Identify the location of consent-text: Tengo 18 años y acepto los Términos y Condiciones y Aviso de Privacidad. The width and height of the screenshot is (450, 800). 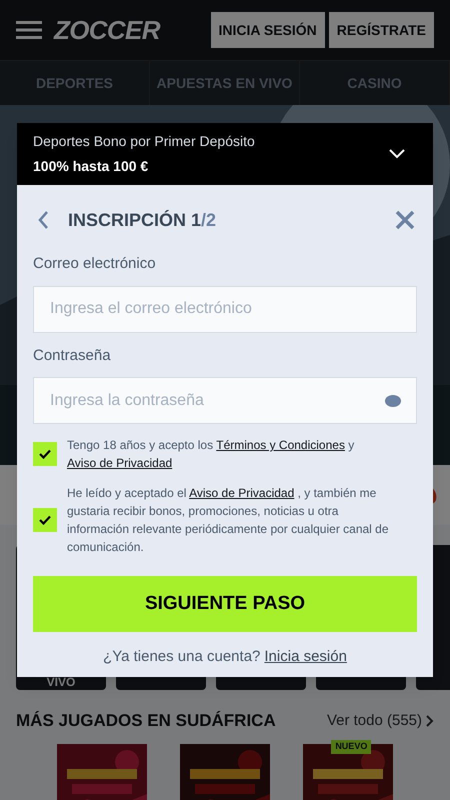
(211, 454).